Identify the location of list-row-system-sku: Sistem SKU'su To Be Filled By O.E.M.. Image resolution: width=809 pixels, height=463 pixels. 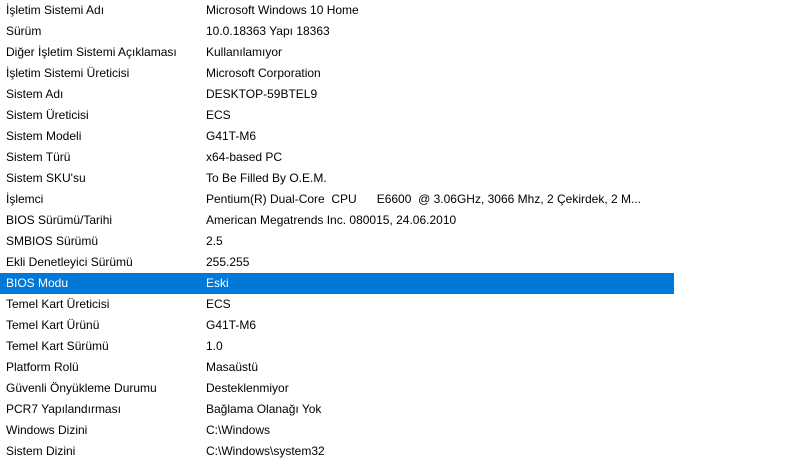
(337, 178).